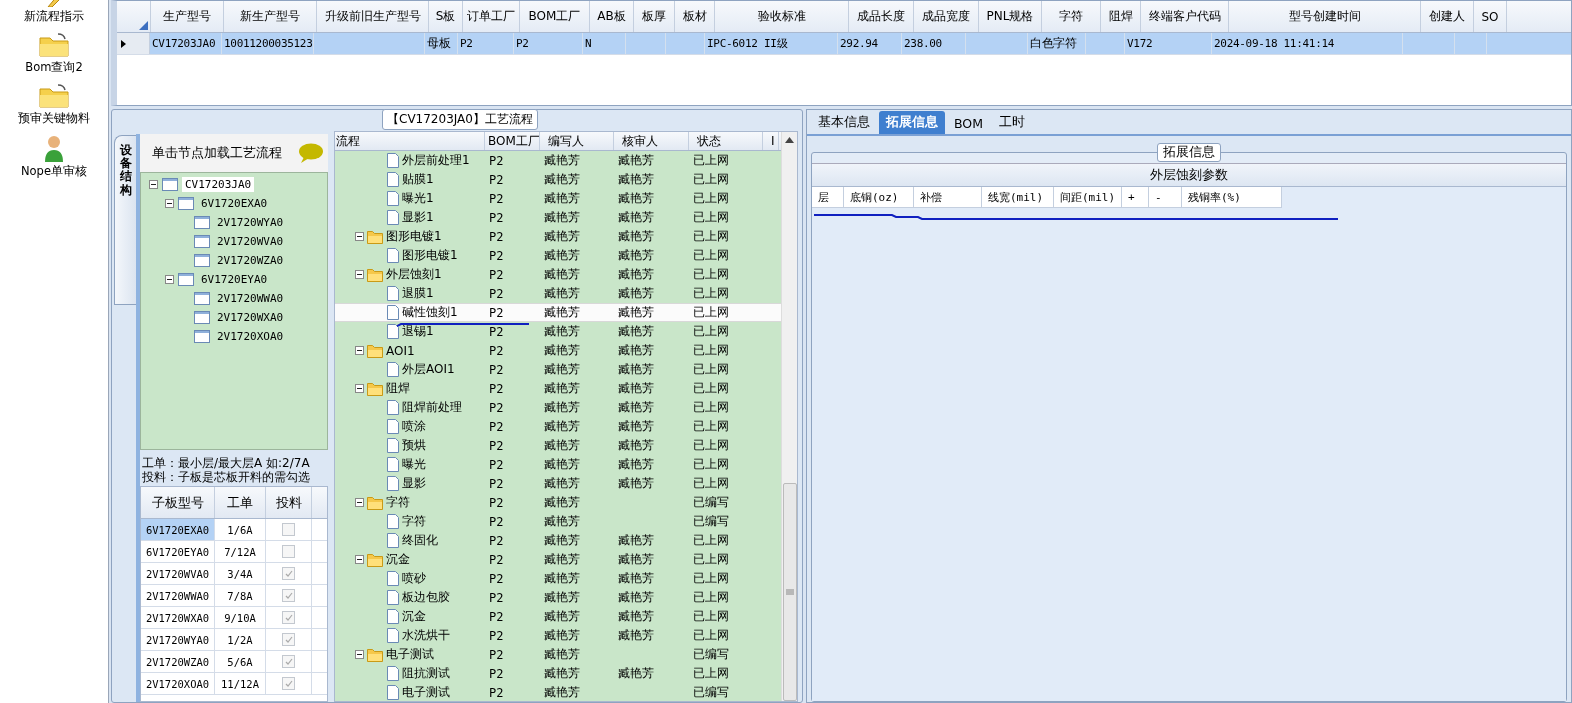 The width and height of the screenshot is (1572, 703). What do you see at coordinates (414, 274) in the screenshot?
I see `process-step: 外层蚀刻1` at bounding box center [414, 274].